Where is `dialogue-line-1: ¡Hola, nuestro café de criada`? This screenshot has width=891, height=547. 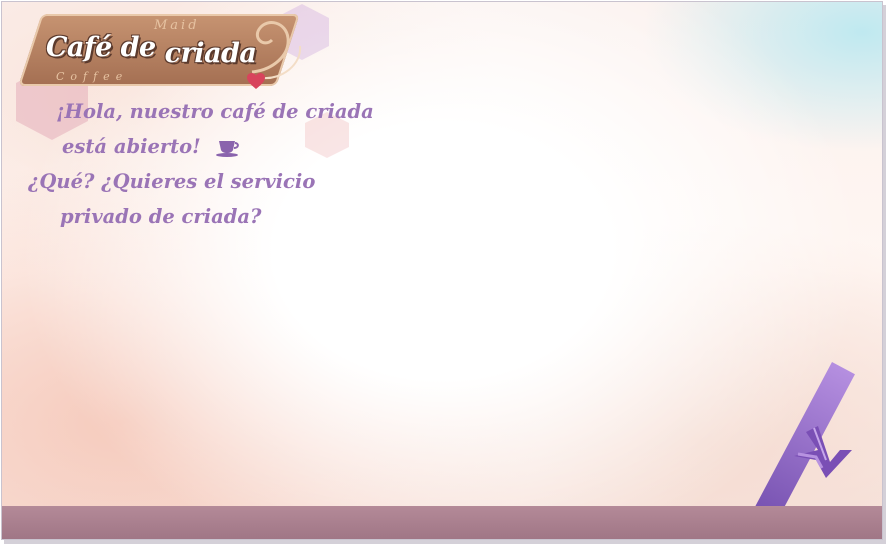 dialogue-line-1: ¡Hola, nuestro café de criada is located at coordinates (215, 111).